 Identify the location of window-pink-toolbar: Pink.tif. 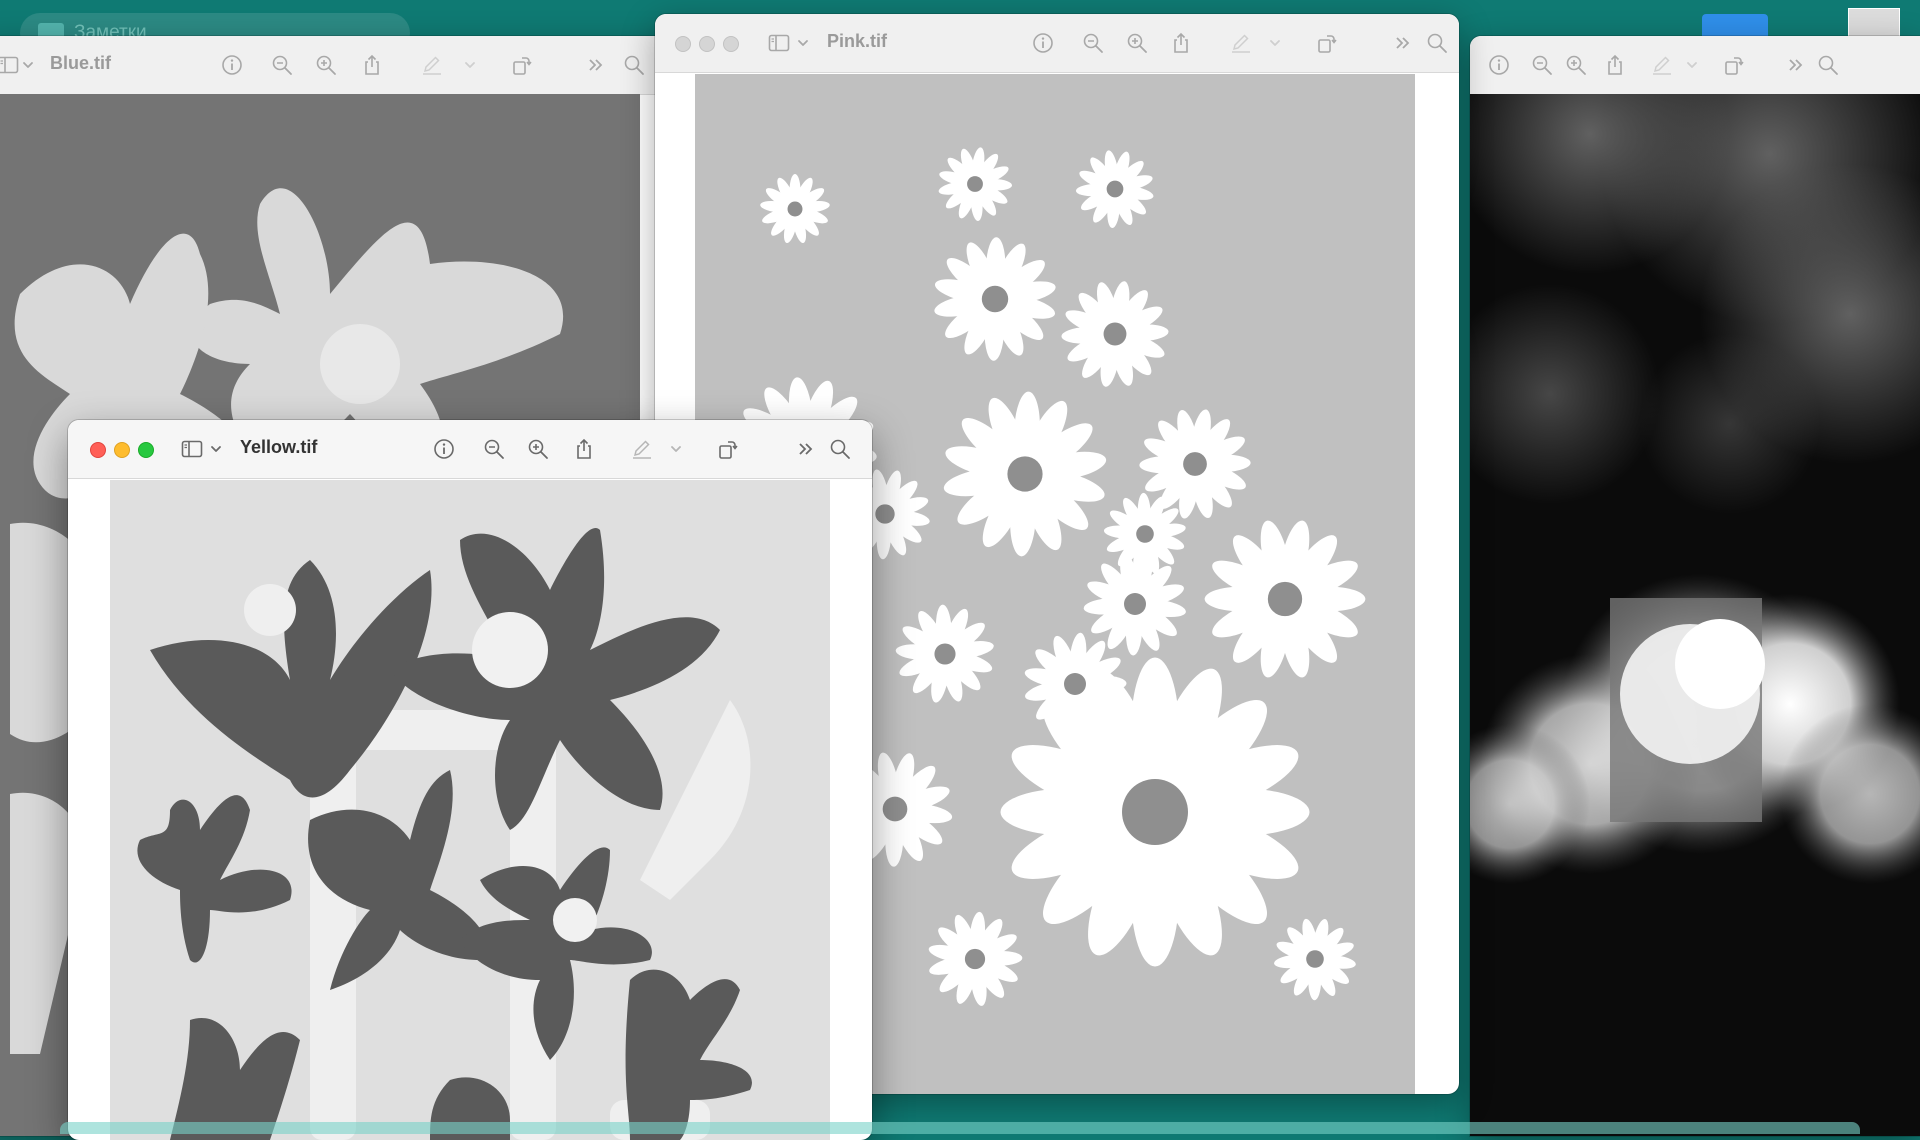
(1057, 43).